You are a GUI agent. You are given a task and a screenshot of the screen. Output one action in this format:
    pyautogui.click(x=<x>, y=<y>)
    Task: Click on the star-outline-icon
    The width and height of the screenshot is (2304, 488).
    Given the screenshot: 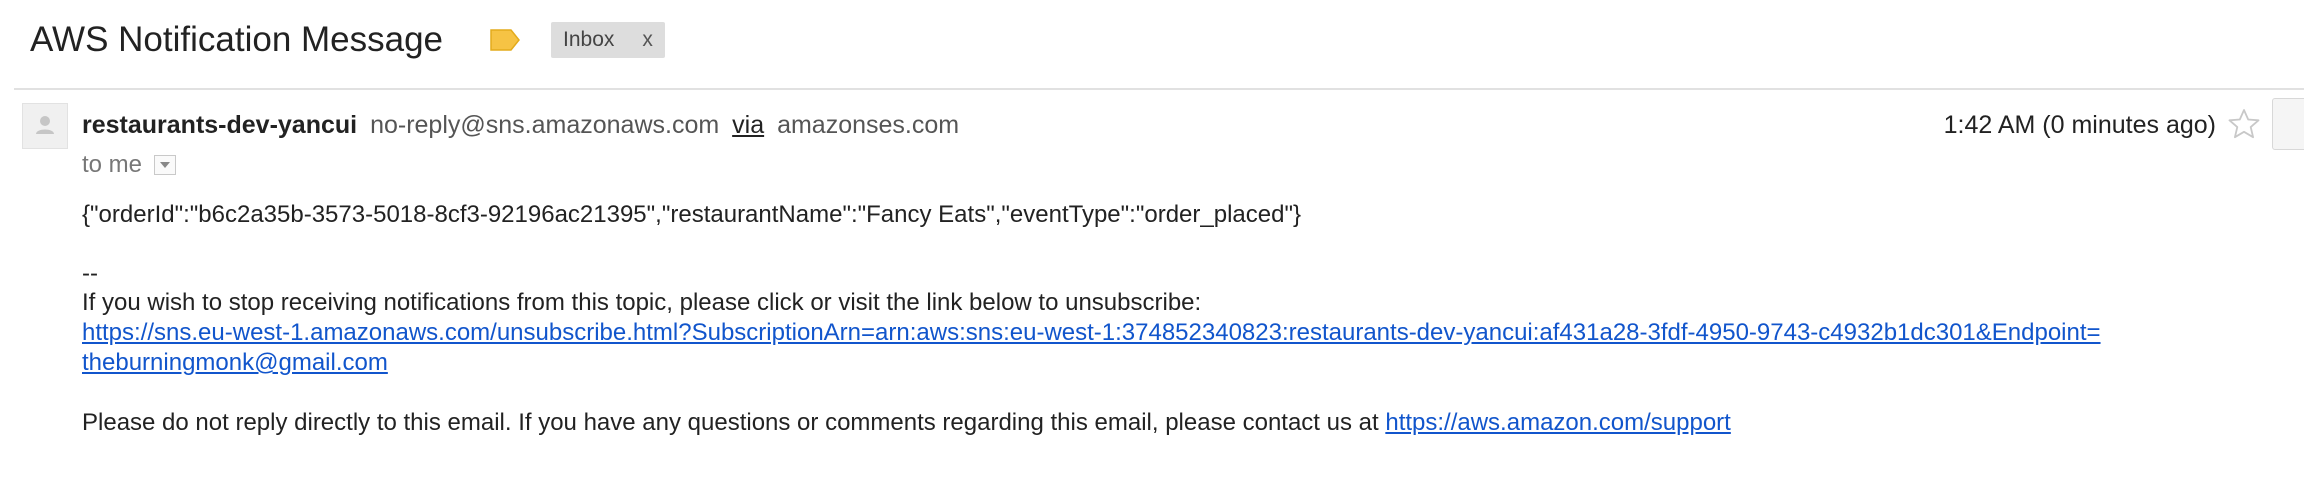 What is the action you would take?
    pyautogui.click(x=2244, y=124)
    